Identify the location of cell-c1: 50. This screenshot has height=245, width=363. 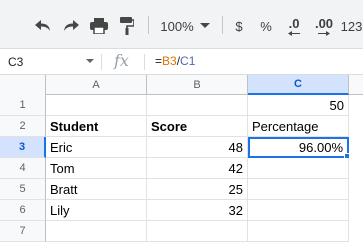
(298, 105).